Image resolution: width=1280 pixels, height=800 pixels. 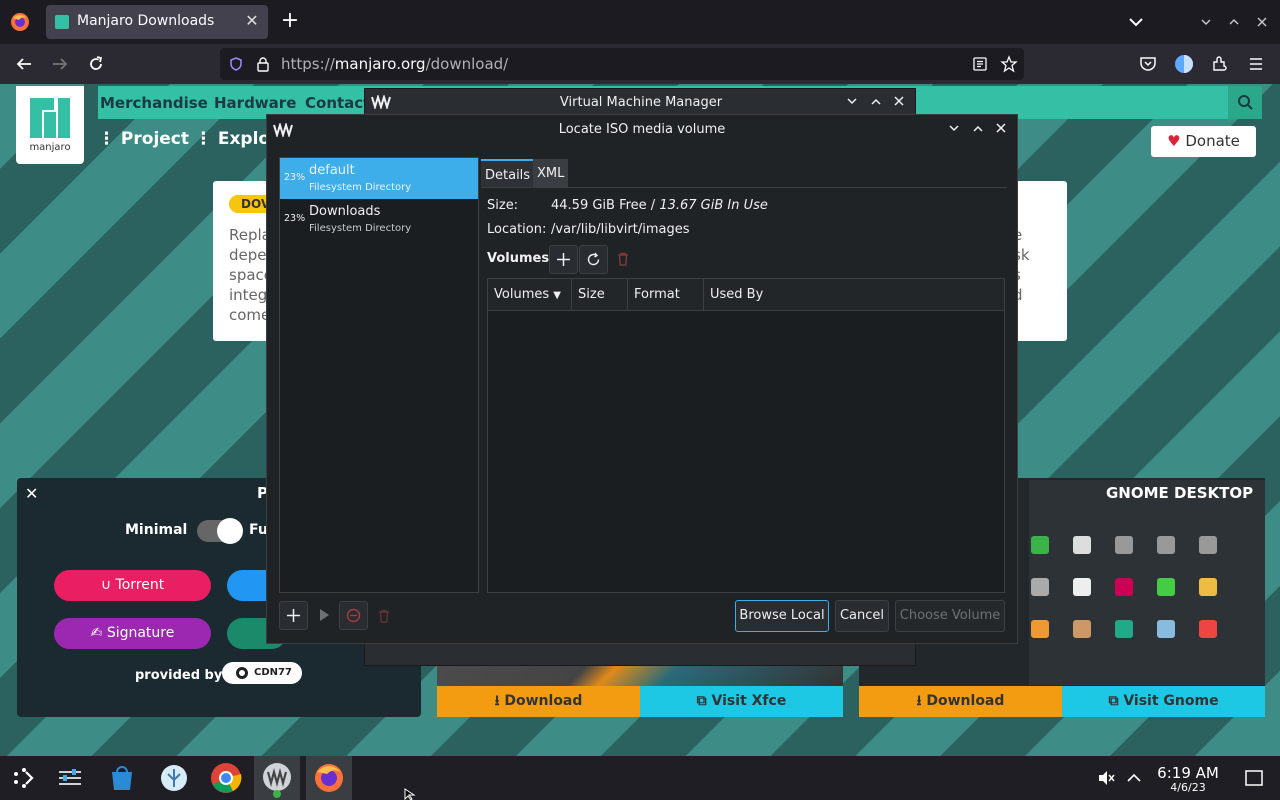 I want to click on browse-local-button: Browse Local, so click(x=782, y=616).